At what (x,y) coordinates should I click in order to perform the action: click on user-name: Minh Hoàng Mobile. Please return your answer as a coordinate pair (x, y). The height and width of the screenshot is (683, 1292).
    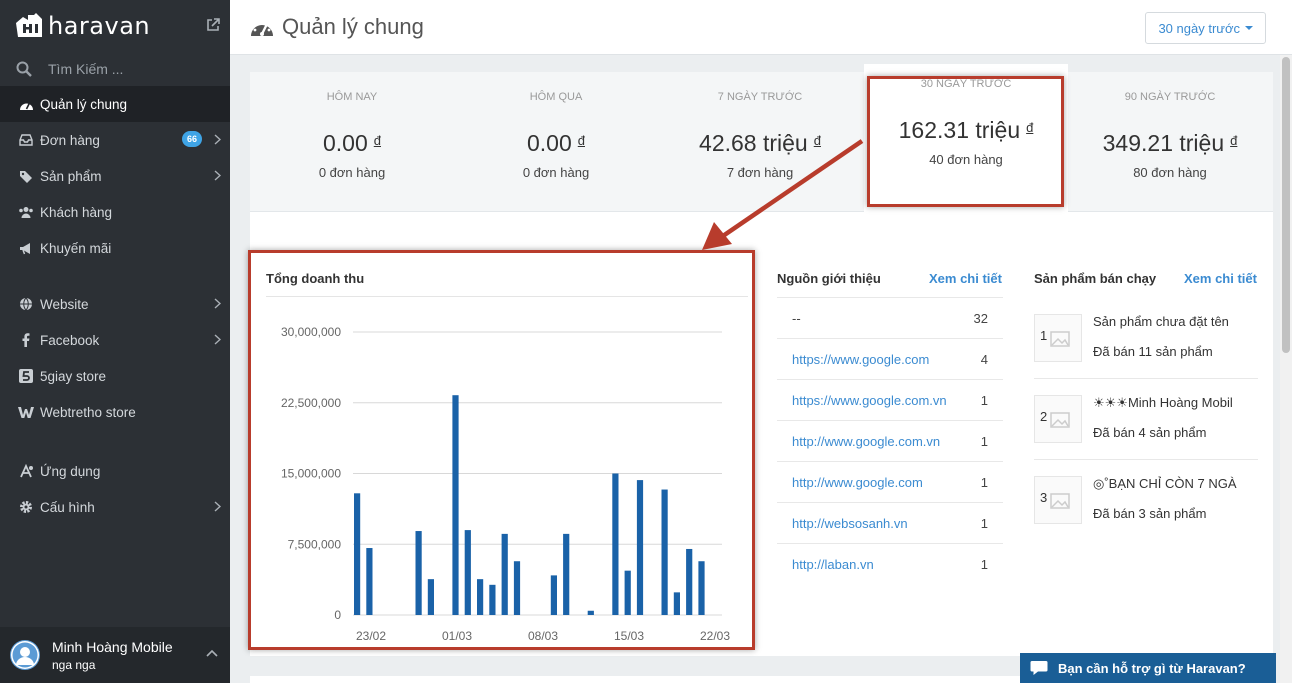
    Looking at the image, I should click on (112, 646).